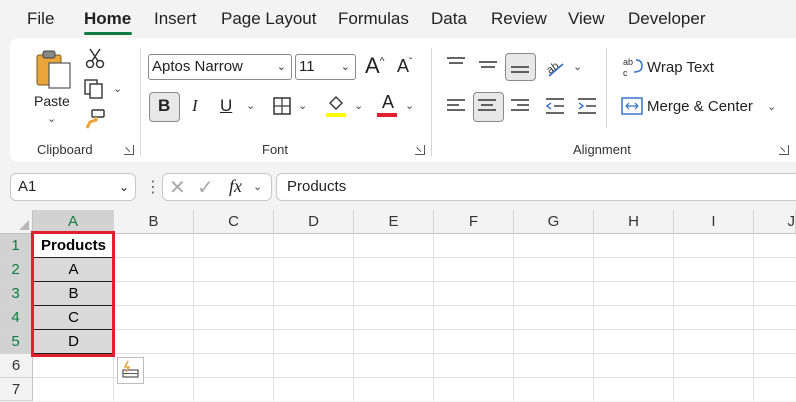 The height and width of the screenshot is (402, 796). What do you see at coordinates (175, 19) in the screenshot?
I see `menu-insert: Insert` at bounding box center [175, 19].